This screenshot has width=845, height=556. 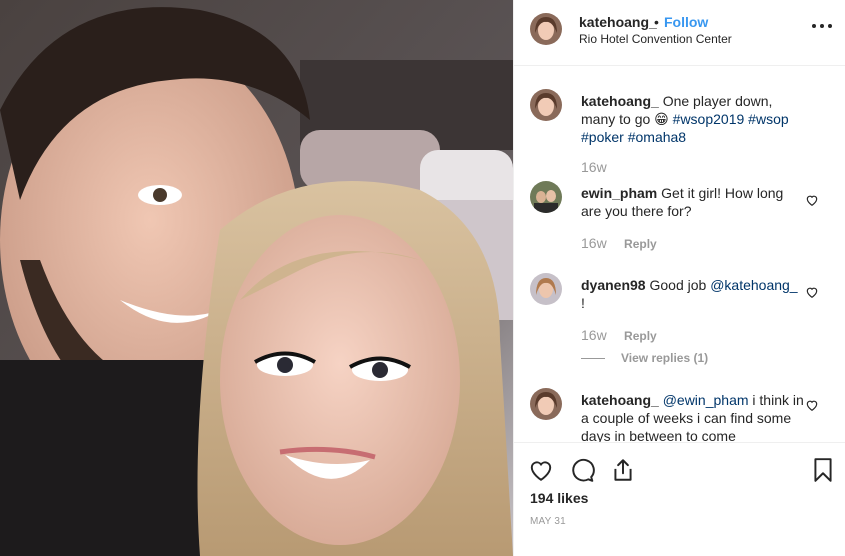 I want to click on caption-username: katehoang_, so click(x=620, y=101).